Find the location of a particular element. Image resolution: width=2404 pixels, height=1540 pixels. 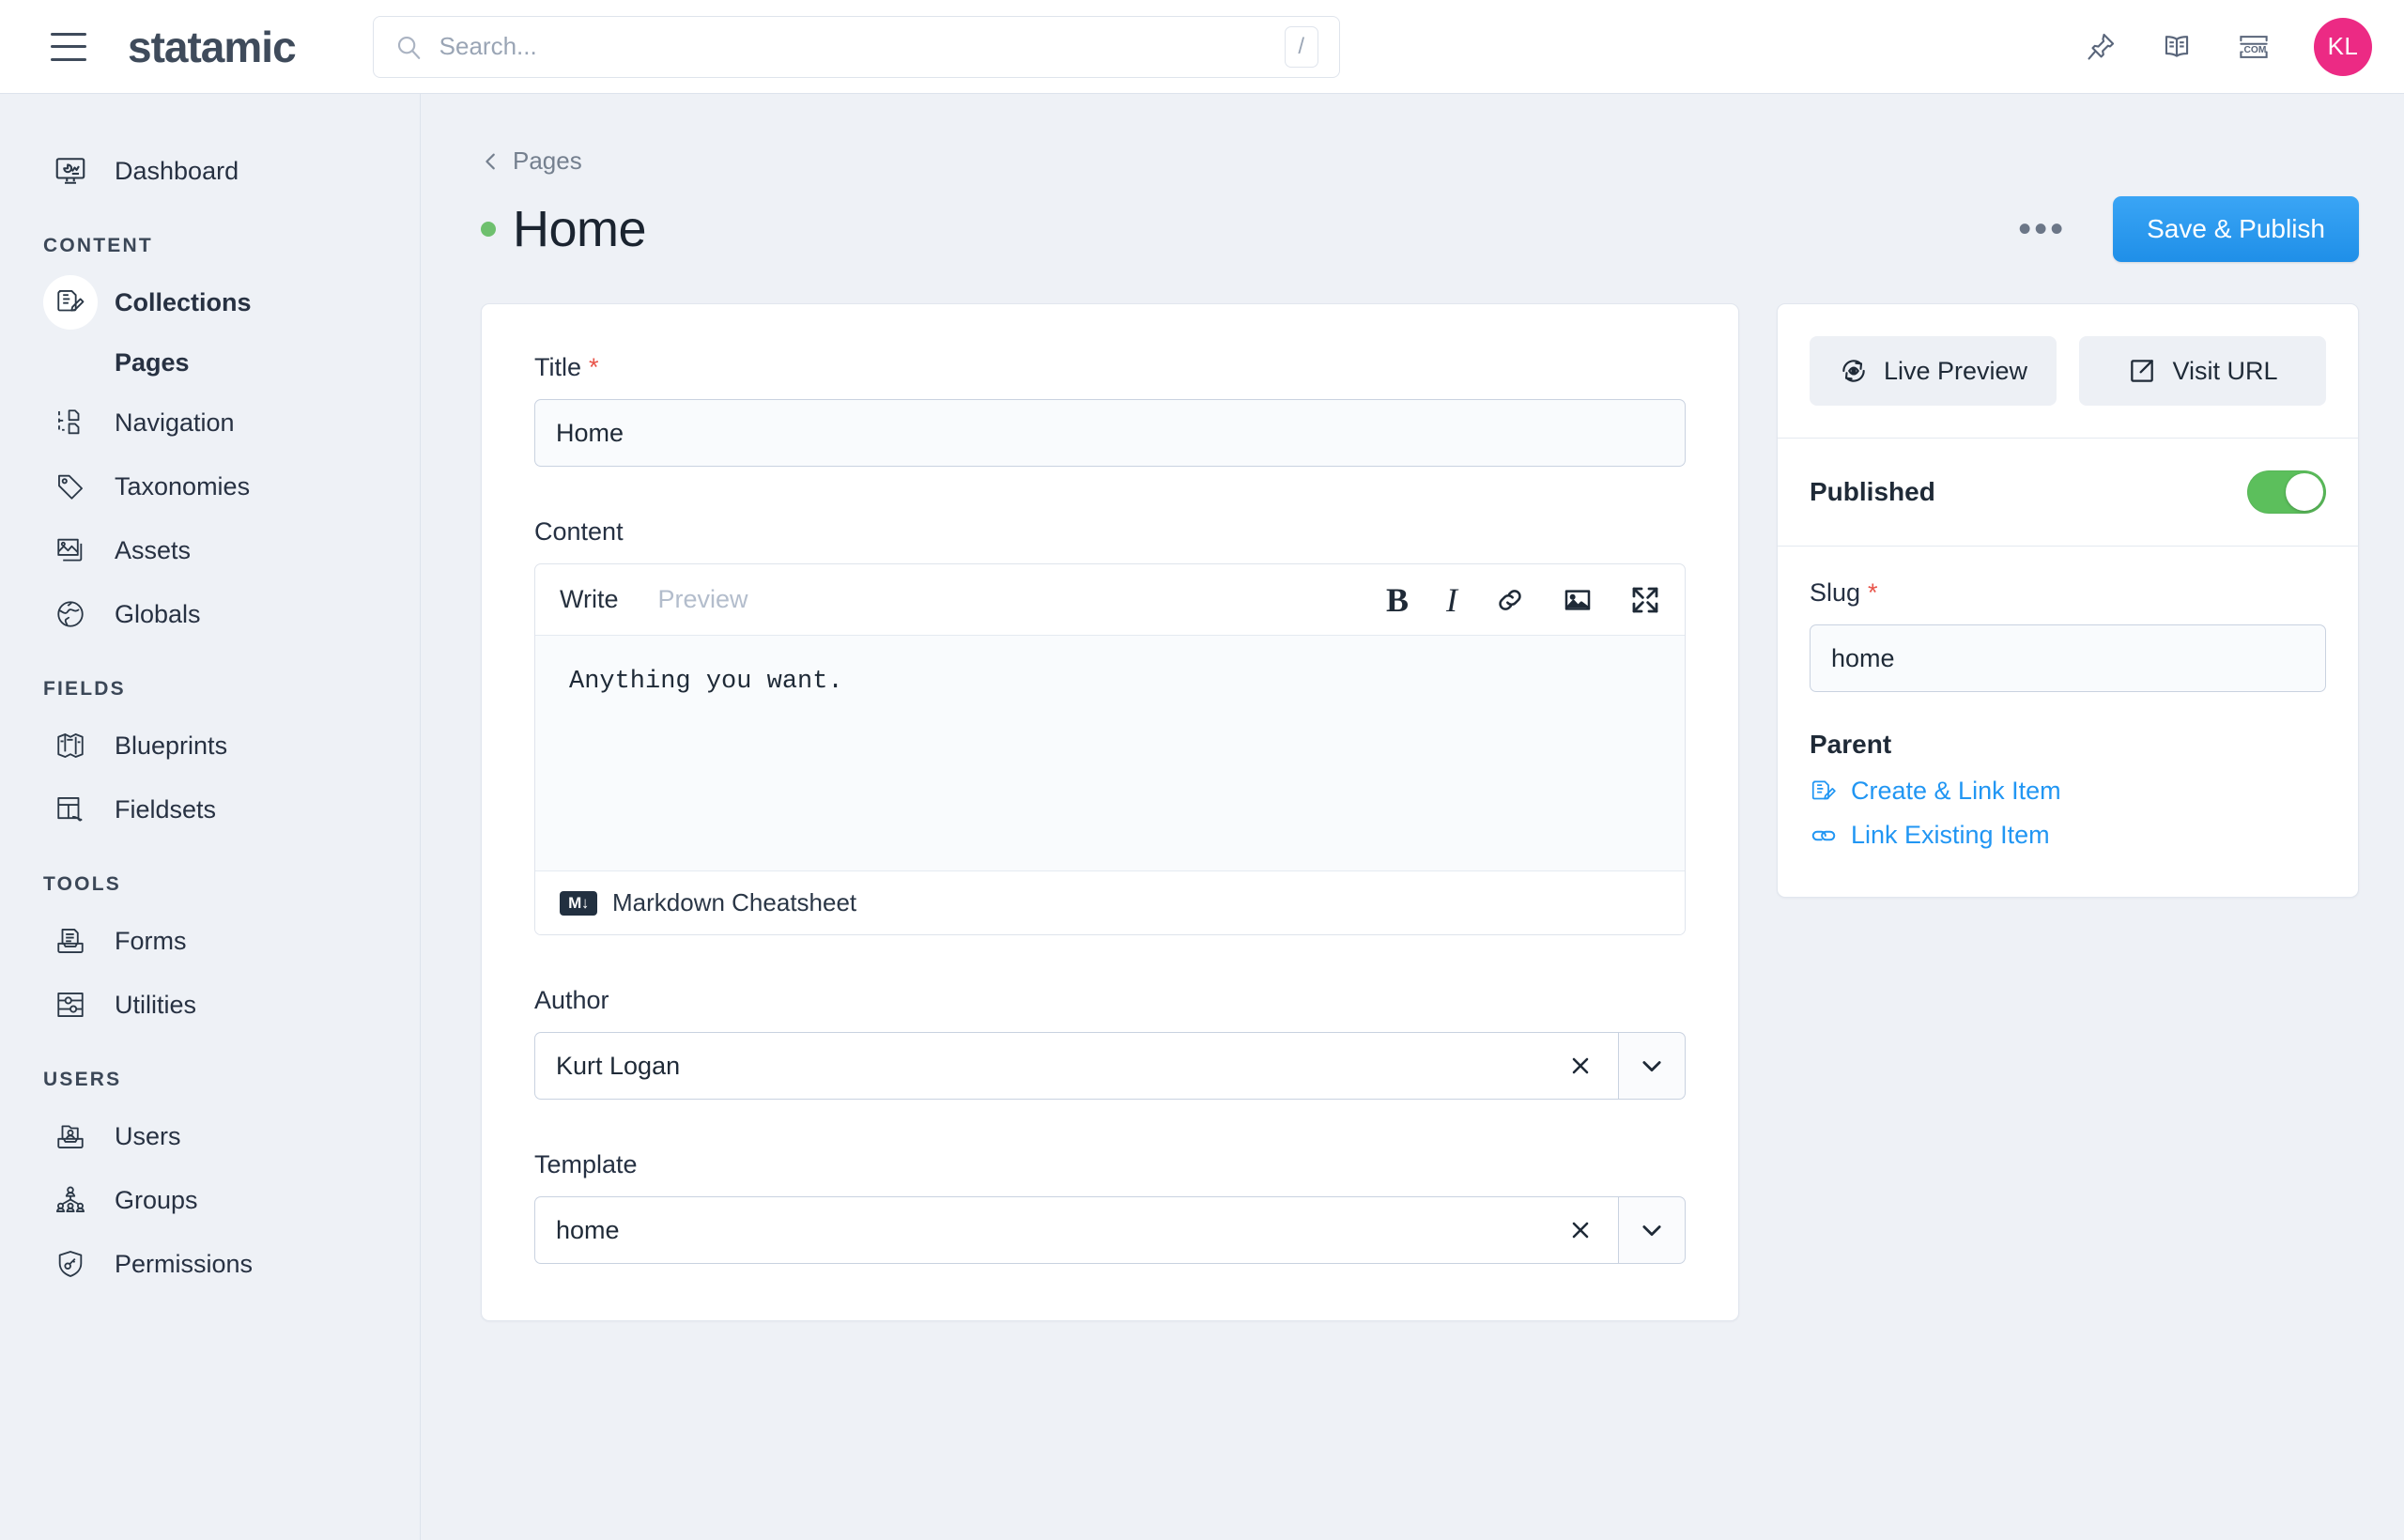

sidebar-item-label: Pages is located at coordinates (152, 362).